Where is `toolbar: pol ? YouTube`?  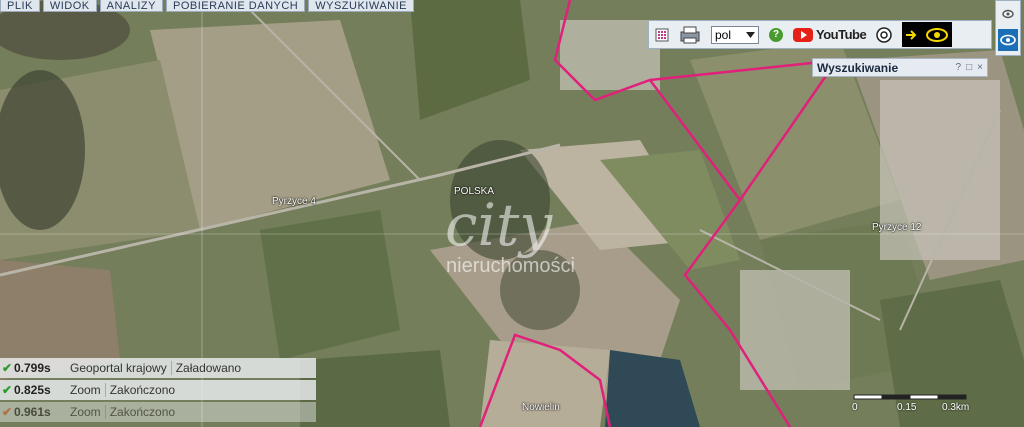 toolbar: pol ? YouTube is located at coordinates (820, 34).